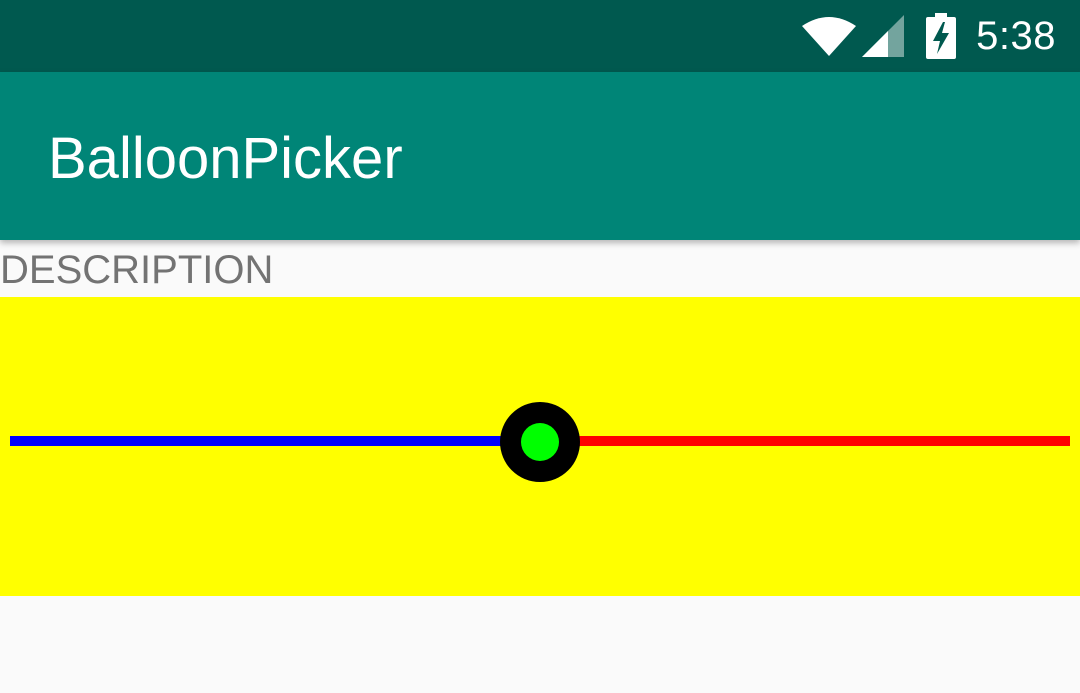  Describe the element at coordinates (540, 36) in the screenshot. I see `status-bar: 5:38` at that location.